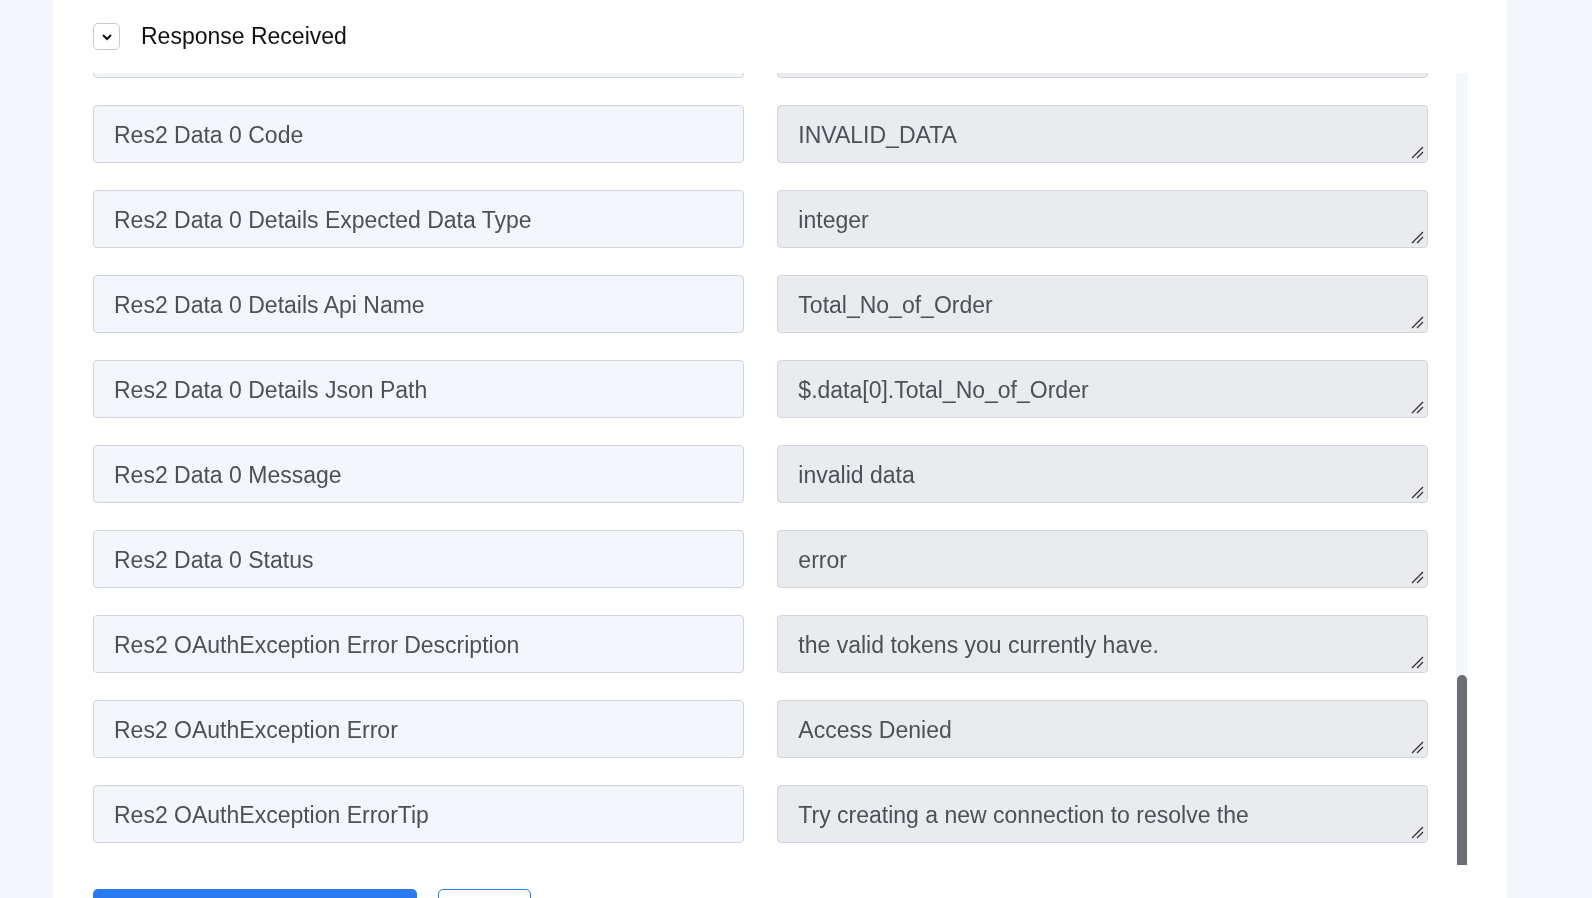 The image size is (1592, 898). Describe the element at coordinates (419, 559) in the screenshot. I see `field-name: Res2 Data 0 Status` at that location.